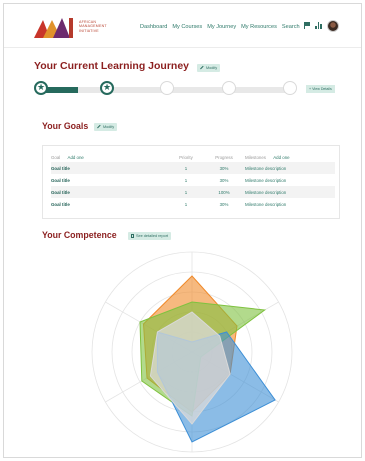 This screenshot has width=365, height=461. Describe the element at coordinates (187, 27) in the screenshot. I see `nav-my-courses: My Courses` at that location.